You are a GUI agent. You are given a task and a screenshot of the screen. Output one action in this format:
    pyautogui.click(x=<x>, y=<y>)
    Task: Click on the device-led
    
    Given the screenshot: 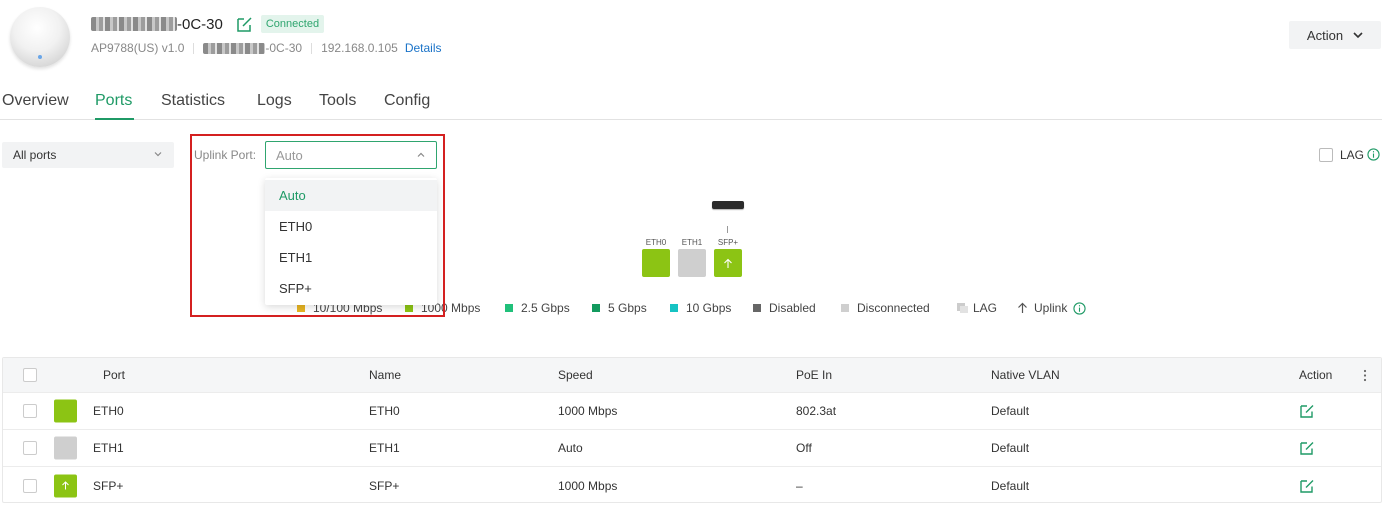 What is the action you would take?
    pyautogui.click(x=40, y=57)
    